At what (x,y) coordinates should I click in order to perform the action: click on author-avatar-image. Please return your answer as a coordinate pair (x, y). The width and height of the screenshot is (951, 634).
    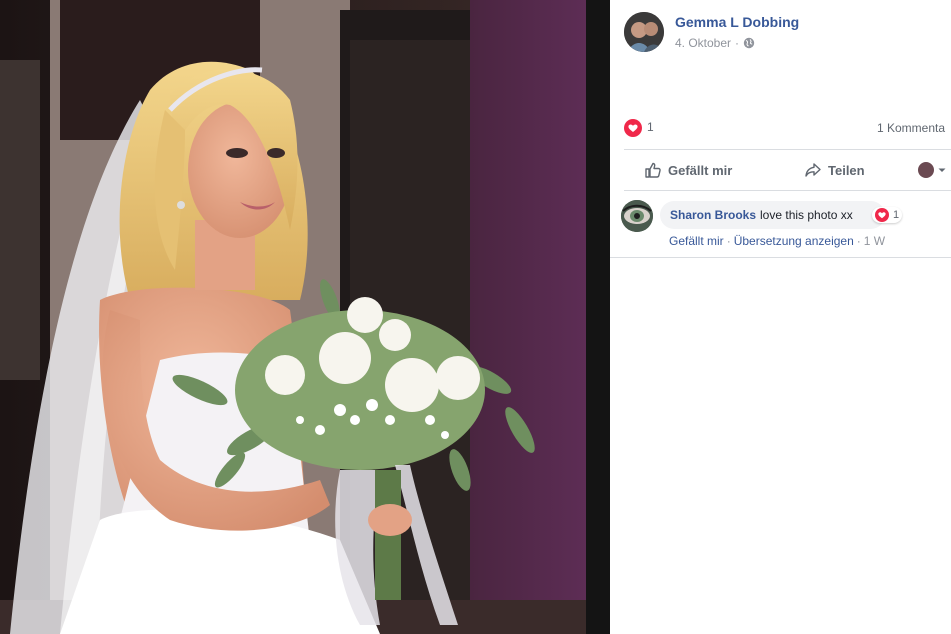
    Looking at the image, I should click on (644, 32).